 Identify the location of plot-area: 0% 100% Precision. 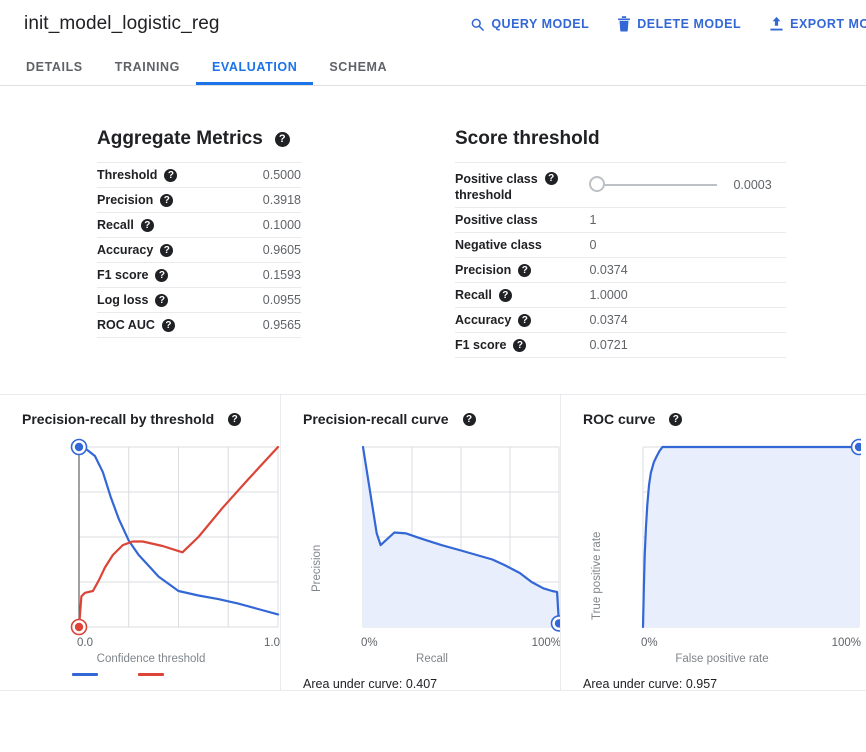
(435, 547).